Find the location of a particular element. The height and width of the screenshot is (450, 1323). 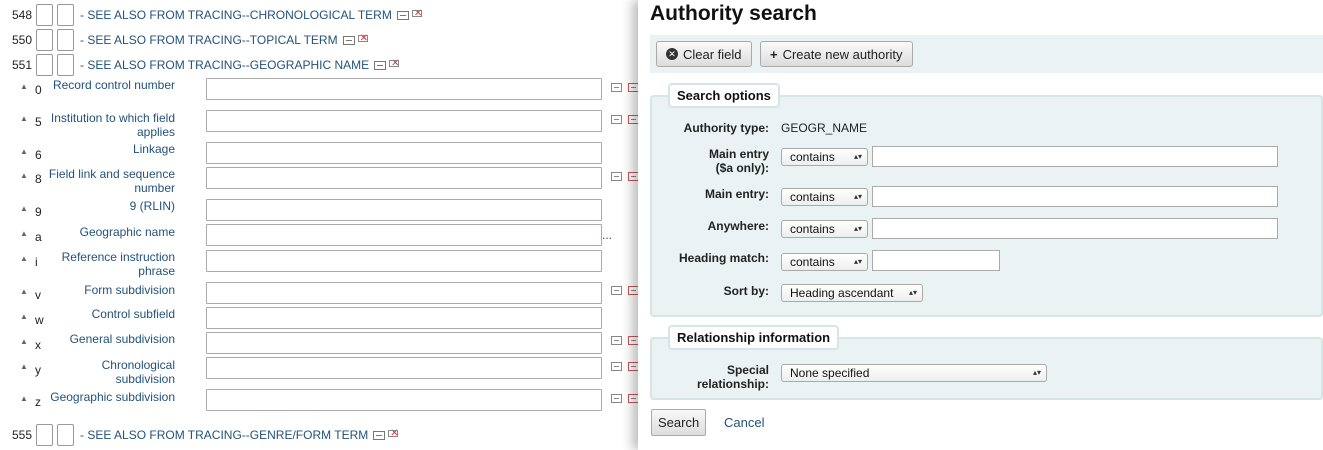

main-entry-operator-value: contains is located at coordinates (812, 197).